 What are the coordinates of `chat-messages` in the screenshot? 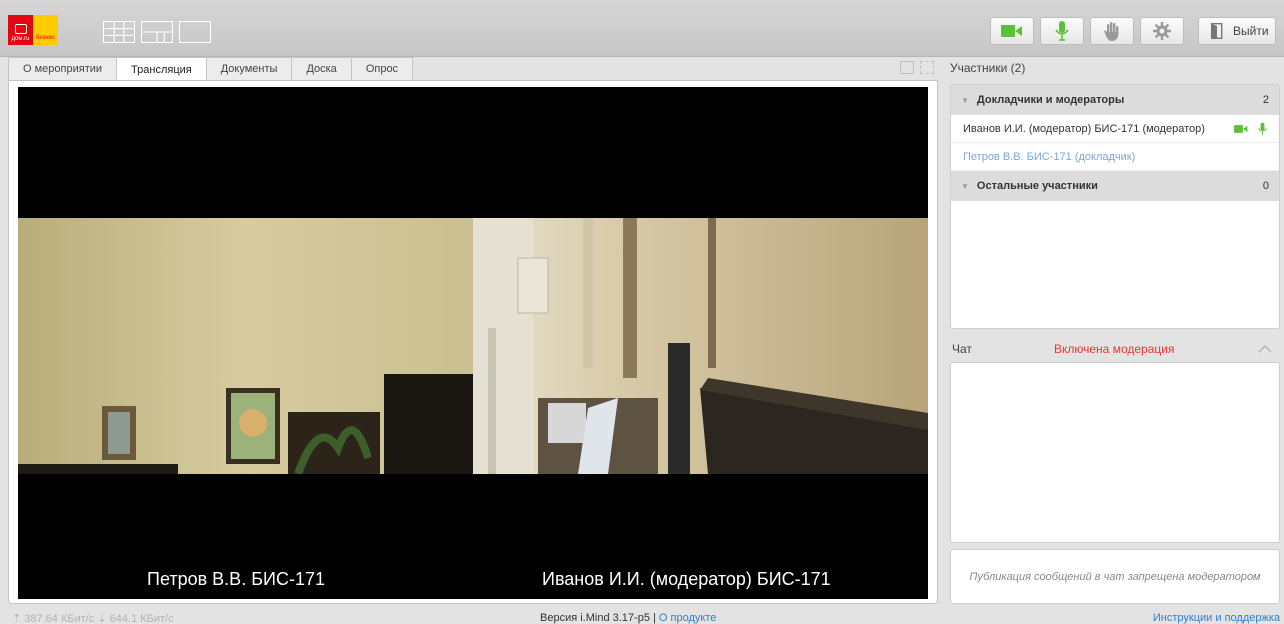 It's located at (1115, 452).